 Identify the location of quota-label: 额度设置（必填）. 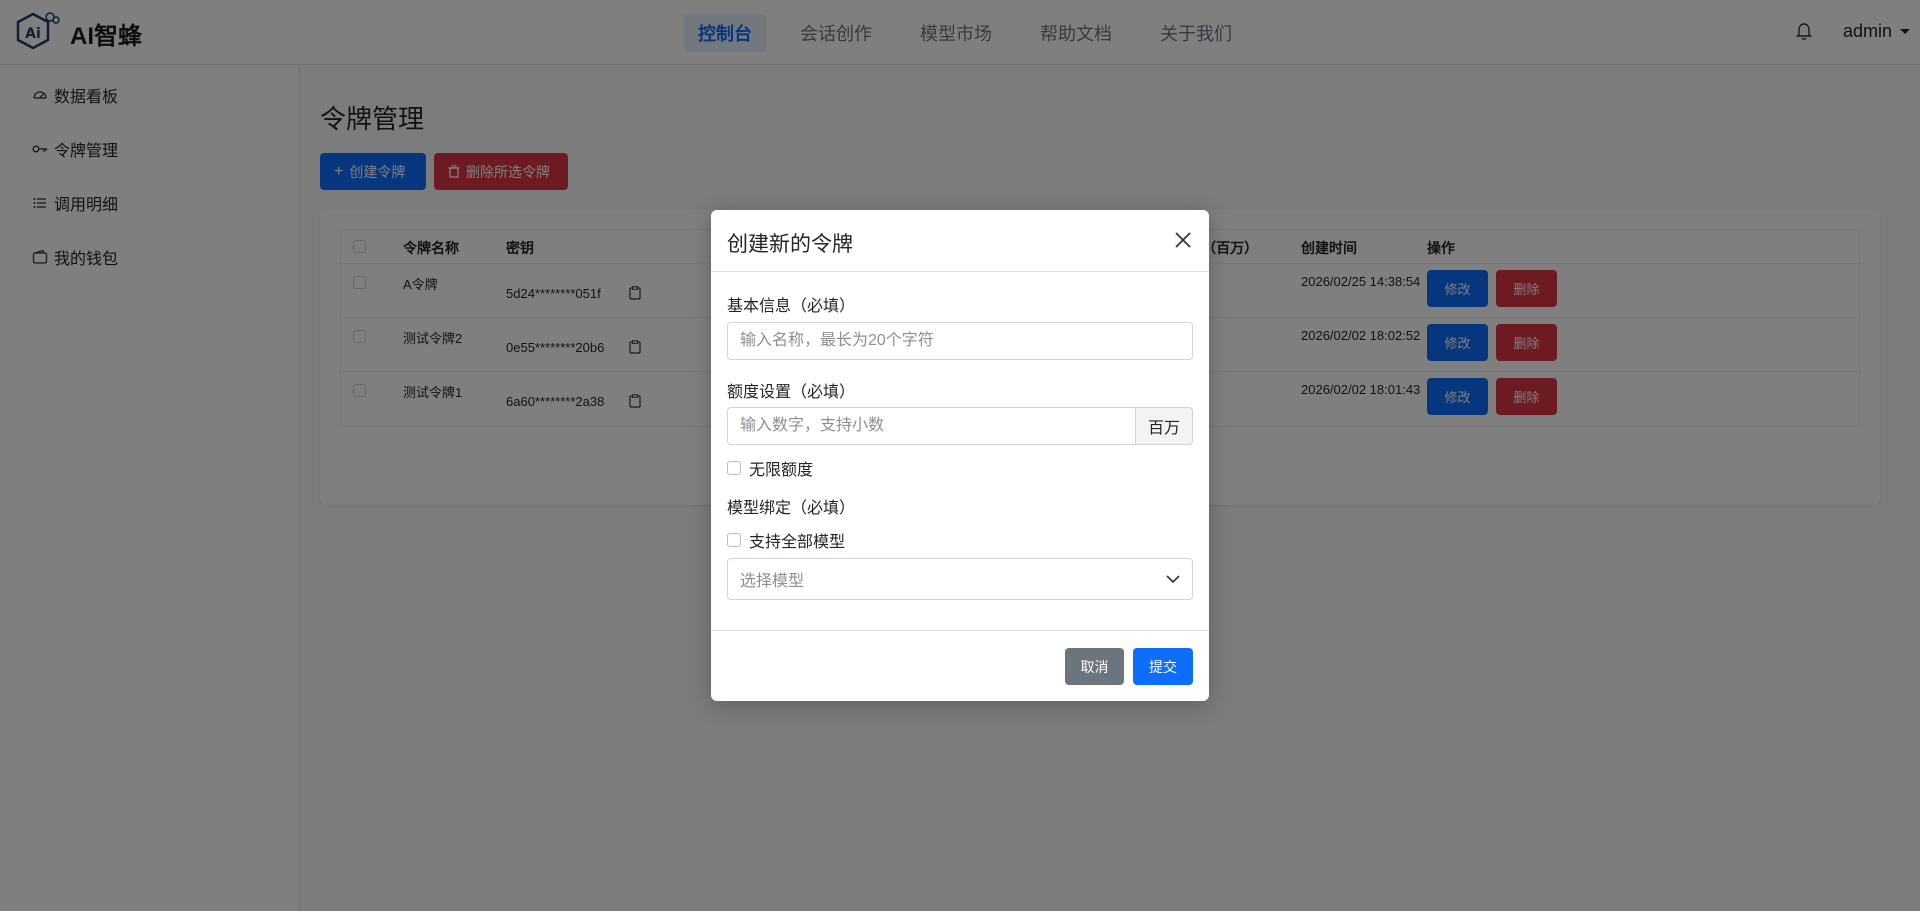
(791, 392).